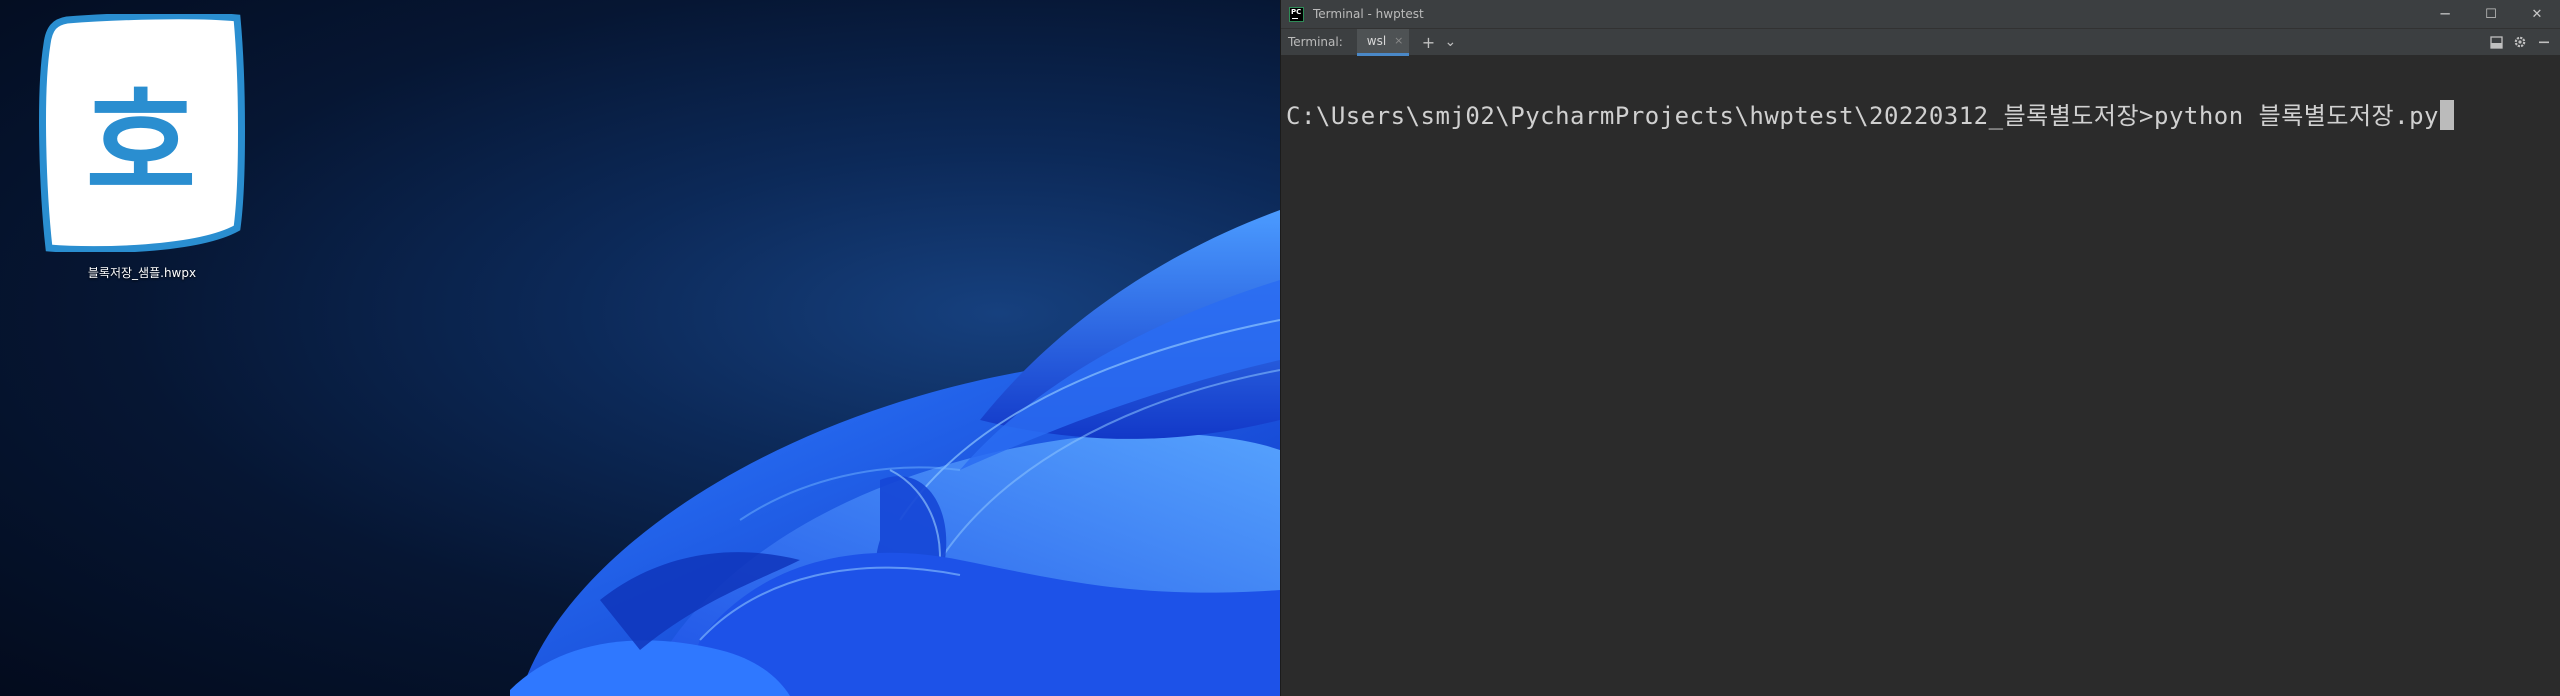 This screenshot has height=696, width=2560. Describe the element at coordinates (2537, 14) in the screenshot. I see `close-button: ✕` at that location.